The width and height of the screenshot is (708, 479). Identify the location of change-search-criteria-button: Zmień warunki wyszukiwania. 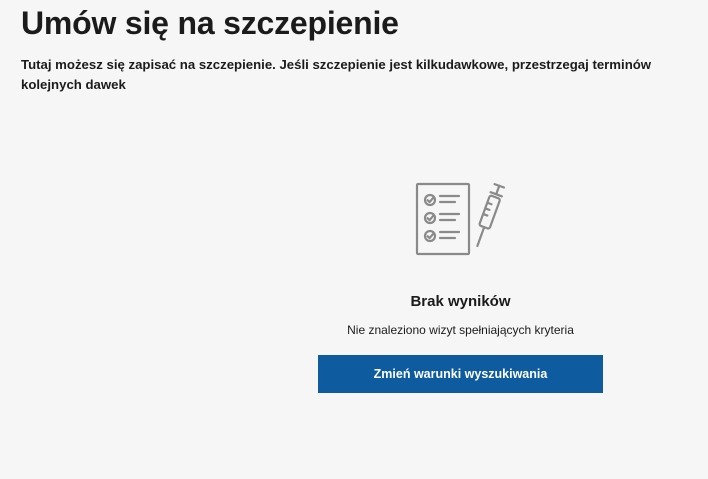
(460, 374).